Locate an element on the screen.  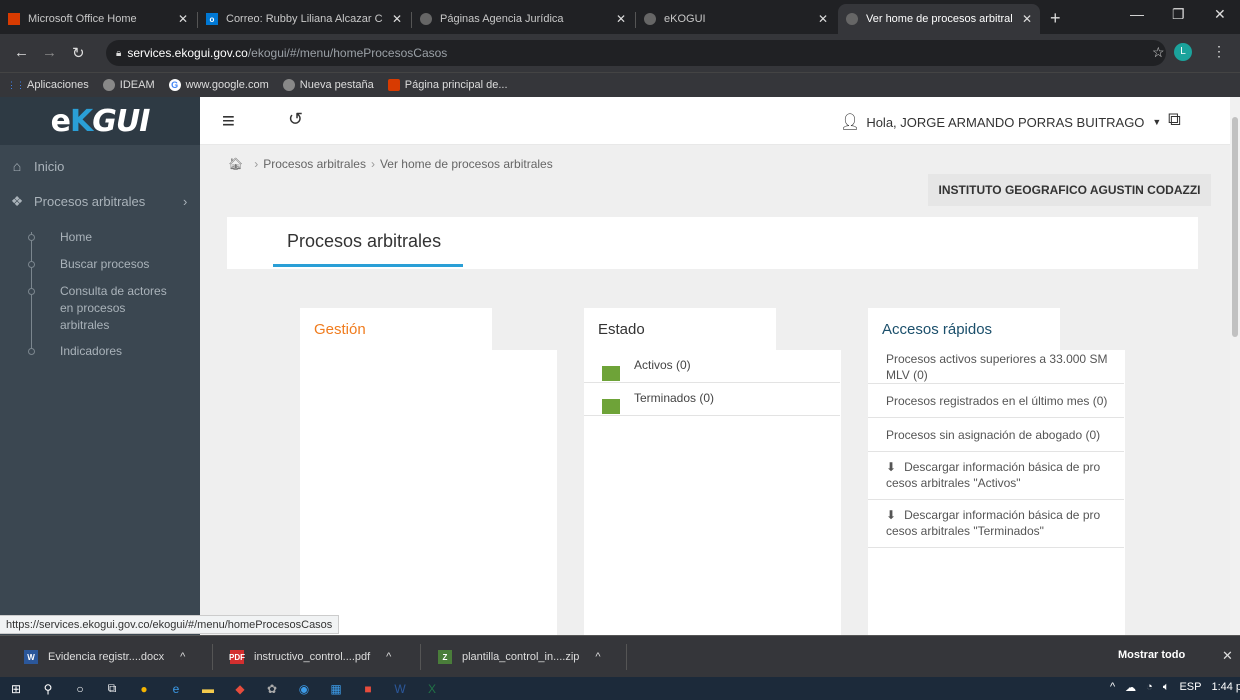
clock: 1:44 p. m. is located at coordinates (1225, 687).